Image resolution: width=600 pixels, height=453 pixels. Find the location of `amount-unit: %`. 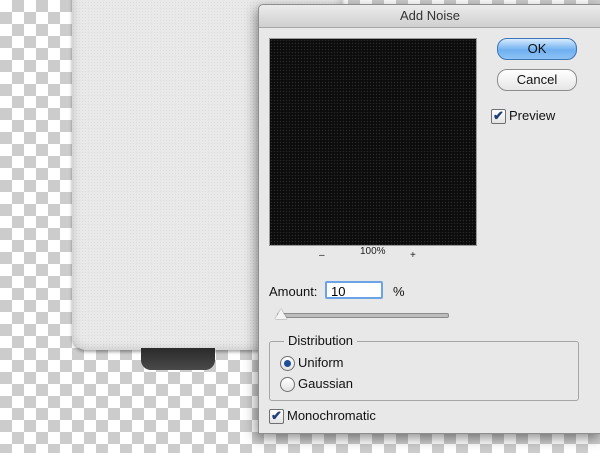

amount-unit: % is located at coordinates (399, 291).